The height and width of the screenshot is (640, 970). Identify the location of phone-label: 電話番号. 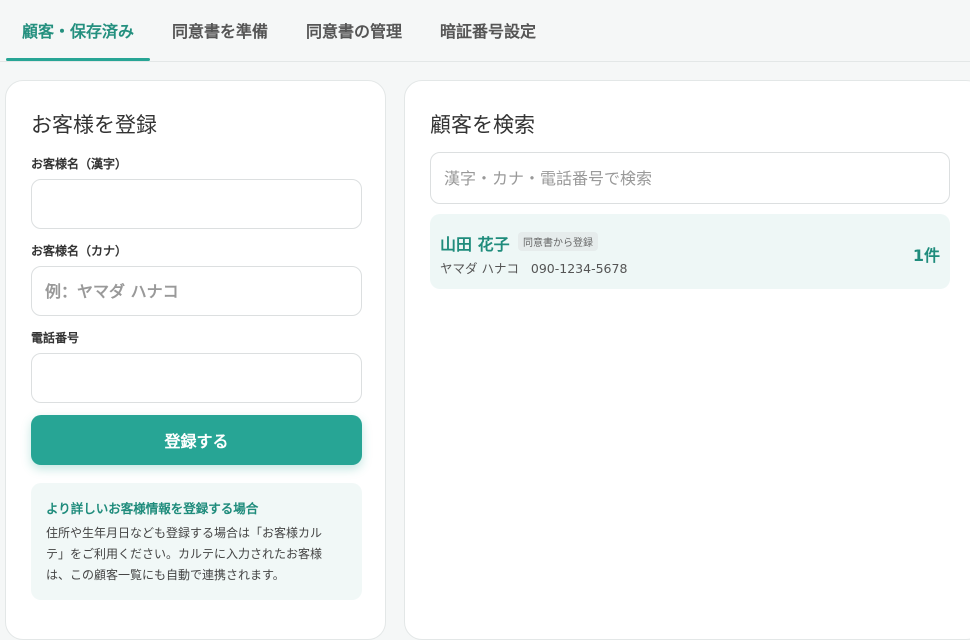
(55, 338).